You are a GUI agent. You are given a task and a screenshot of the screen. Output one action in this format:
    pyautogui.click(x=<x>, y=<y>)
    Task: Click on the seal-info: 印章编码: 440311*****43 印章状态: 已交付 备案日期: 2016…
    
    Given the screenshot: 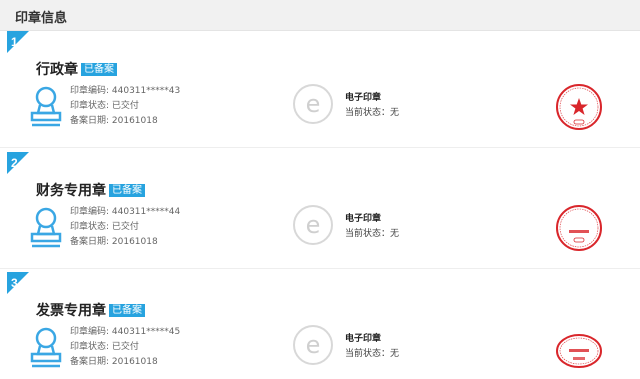 What is the action you would take?
    pyautogui.click(x=125, y=106)
    